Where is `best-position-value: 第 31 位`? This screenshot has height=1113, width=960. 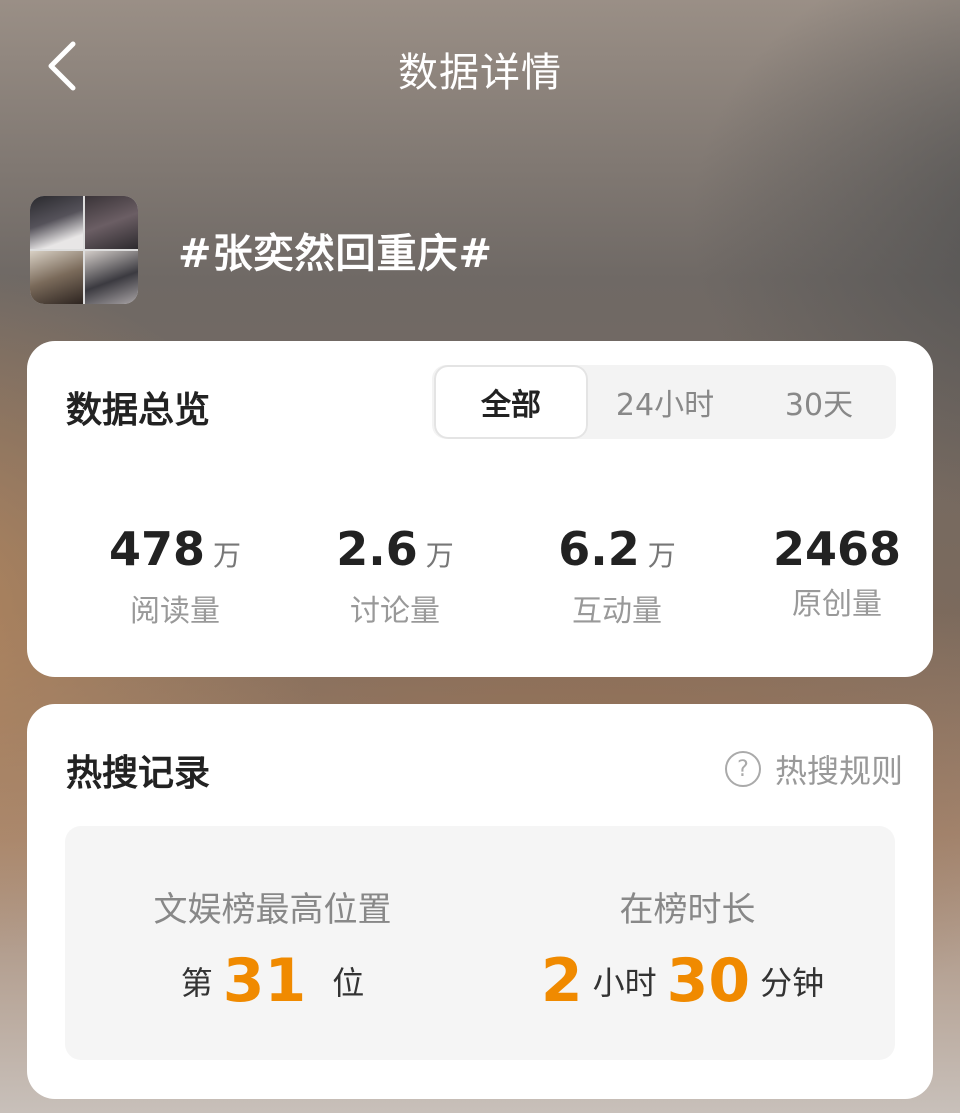 best-position-value: 第 31 位 is located at coordinates (272, 981).